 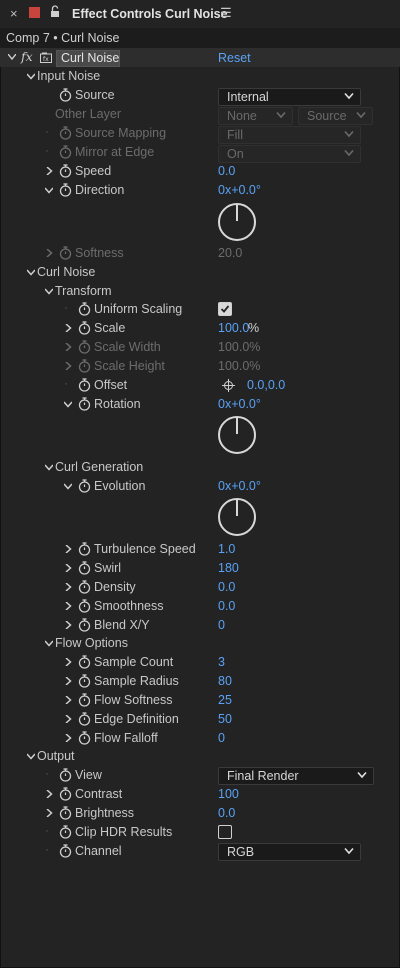 What do you see at coordinates (120, 486) in the screenshot?
I see `evolution-label: Evolution` at bounding box center [120, 486].